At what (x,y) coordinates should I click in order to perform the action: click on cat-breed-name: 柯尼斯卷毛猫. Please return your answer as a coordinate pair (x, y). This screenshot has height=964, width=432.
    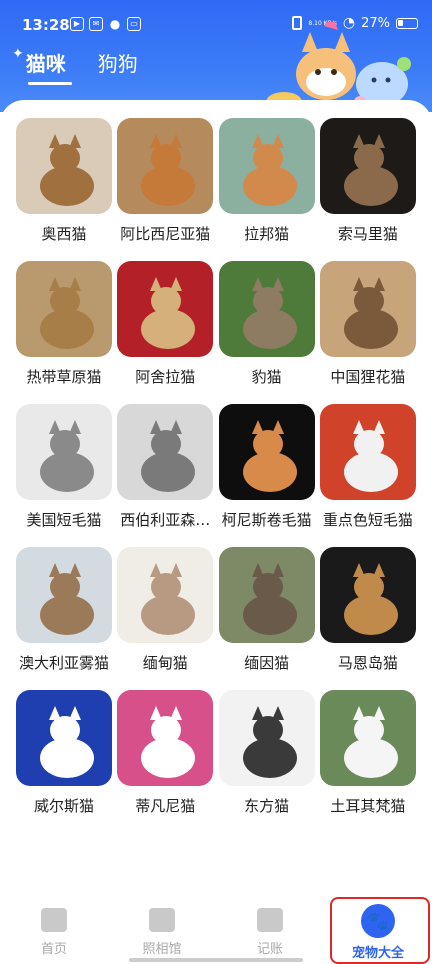
    Looking at the image, I should click on (266, 520).